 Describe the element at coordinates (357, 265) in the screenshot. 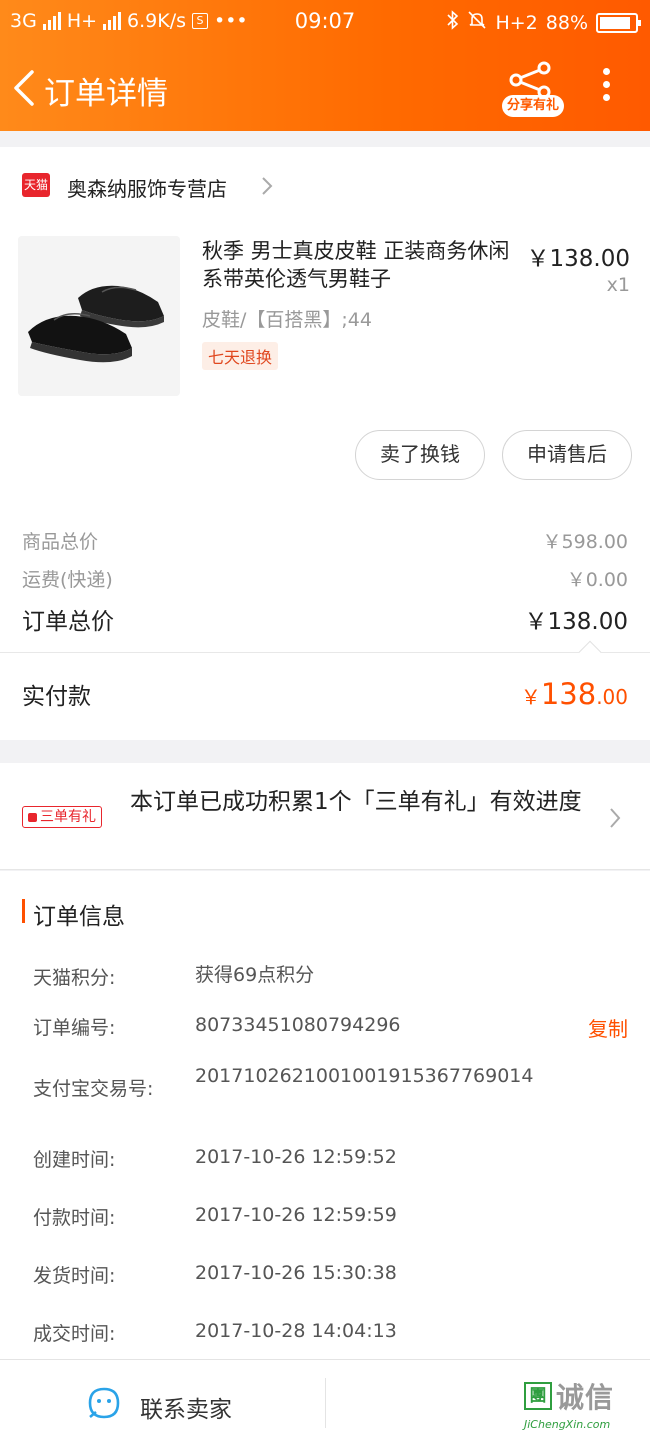

I see `product-title: 秋季 男士真皮皮鞋 正装商务休闲系带英伦透气男鞋子` at that location.